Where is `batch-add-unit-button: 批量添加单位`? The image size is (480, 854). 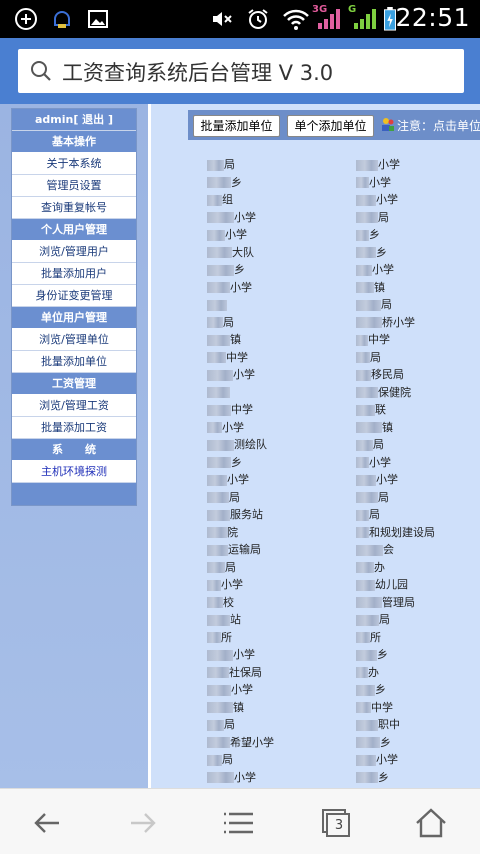 batch-add-unit-button: 批量添加单位 is located at coordinates (236, 126).